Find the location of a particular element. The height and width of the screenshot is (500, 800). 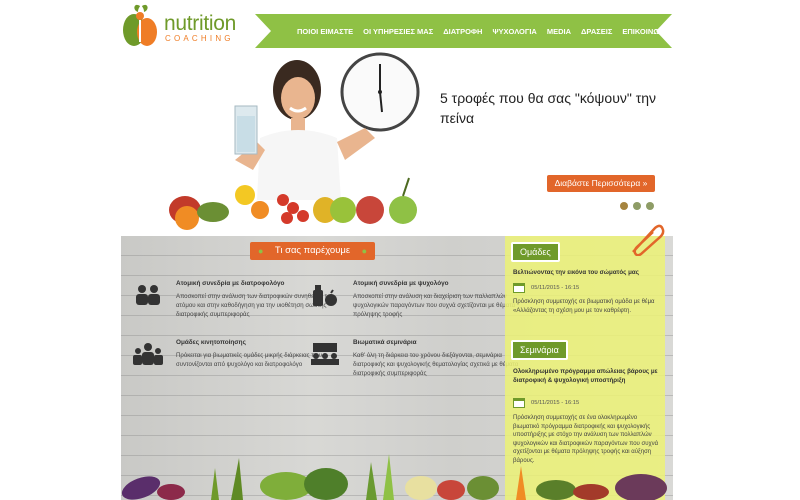

seminar-icon is located at coordinates (325, 354).